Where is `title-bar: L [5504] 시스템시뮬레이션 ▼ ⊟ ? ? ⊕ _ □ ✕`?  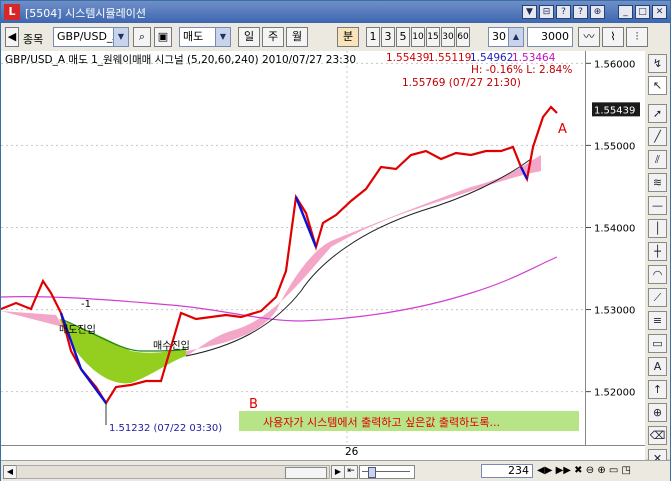 title-bar: L [5504] 시스템시뮬레이션 ▼ ⊟ ? ? ⊕ _ □ ✕ is located at coordinates (335, 12).